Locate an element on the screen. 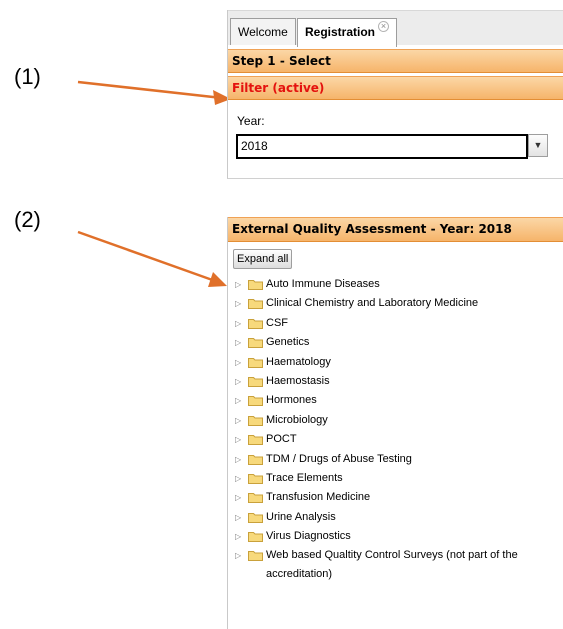 Image resolution: width=563 pixels, height=629 pixels. tree-item: ▷ Trace Elements is located at coordinates (396, 478).